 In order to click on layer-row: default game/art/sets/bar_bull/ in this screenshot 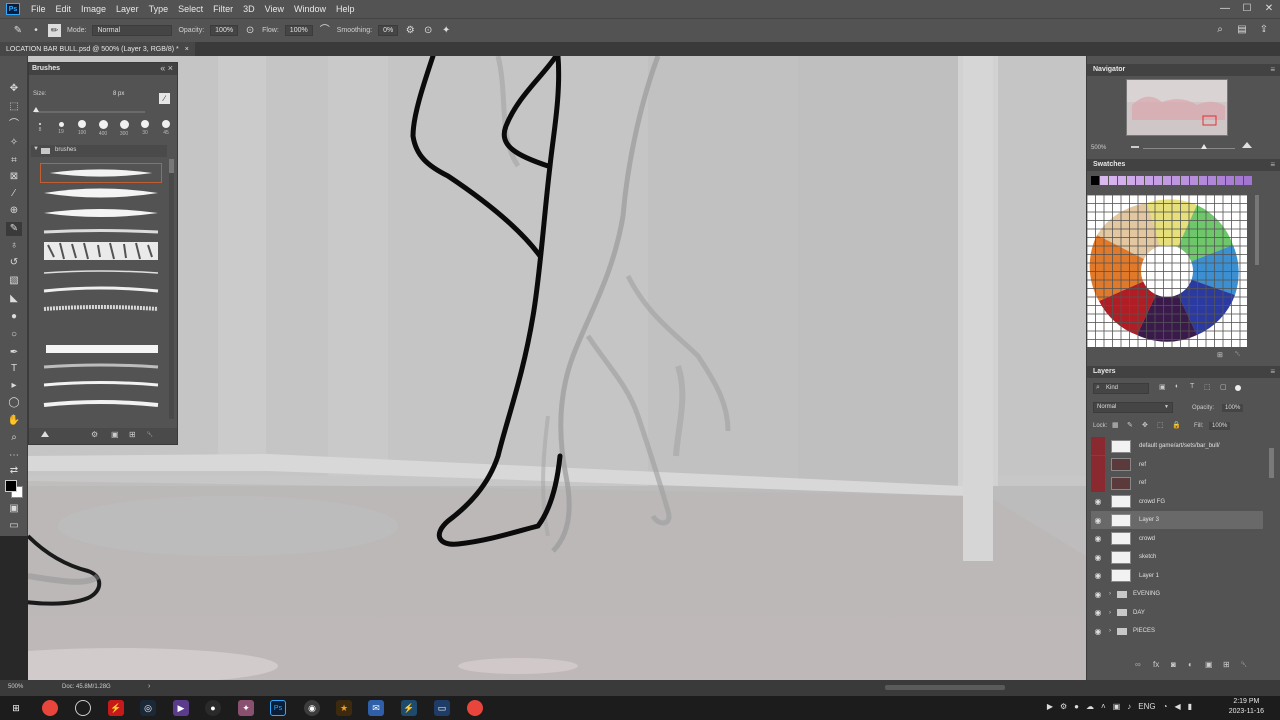, I will do `click(1177, 446)`.